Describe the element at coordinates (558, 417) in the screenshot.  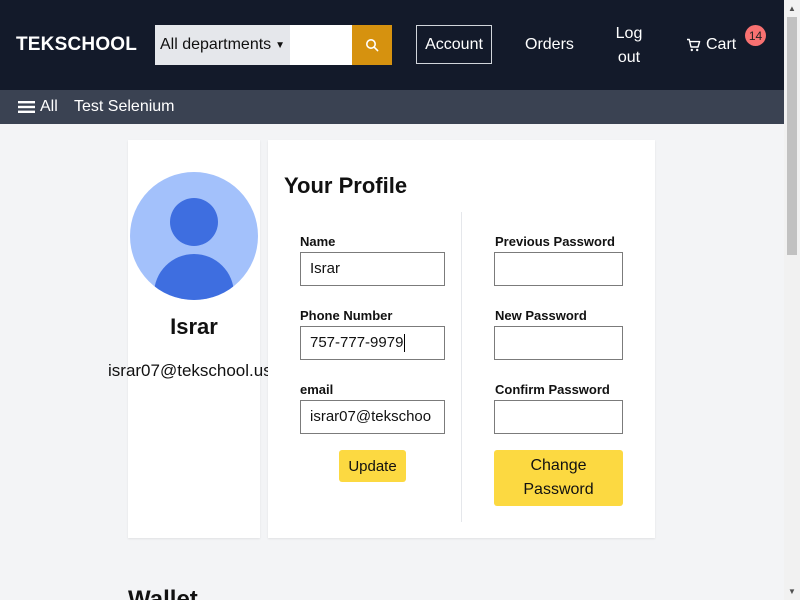
I see `confirm-password-input` at that location.